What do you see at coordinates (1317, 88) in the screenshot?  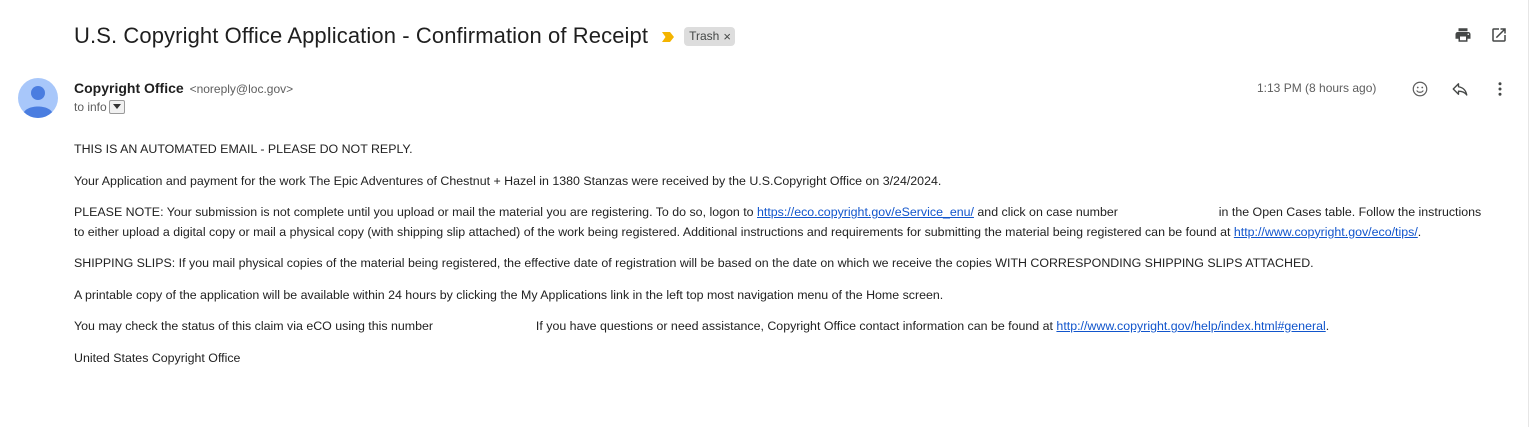 I see `message-timestamp: 1:13 PM (8 hours ago)` at bounding box center [1317, 88].